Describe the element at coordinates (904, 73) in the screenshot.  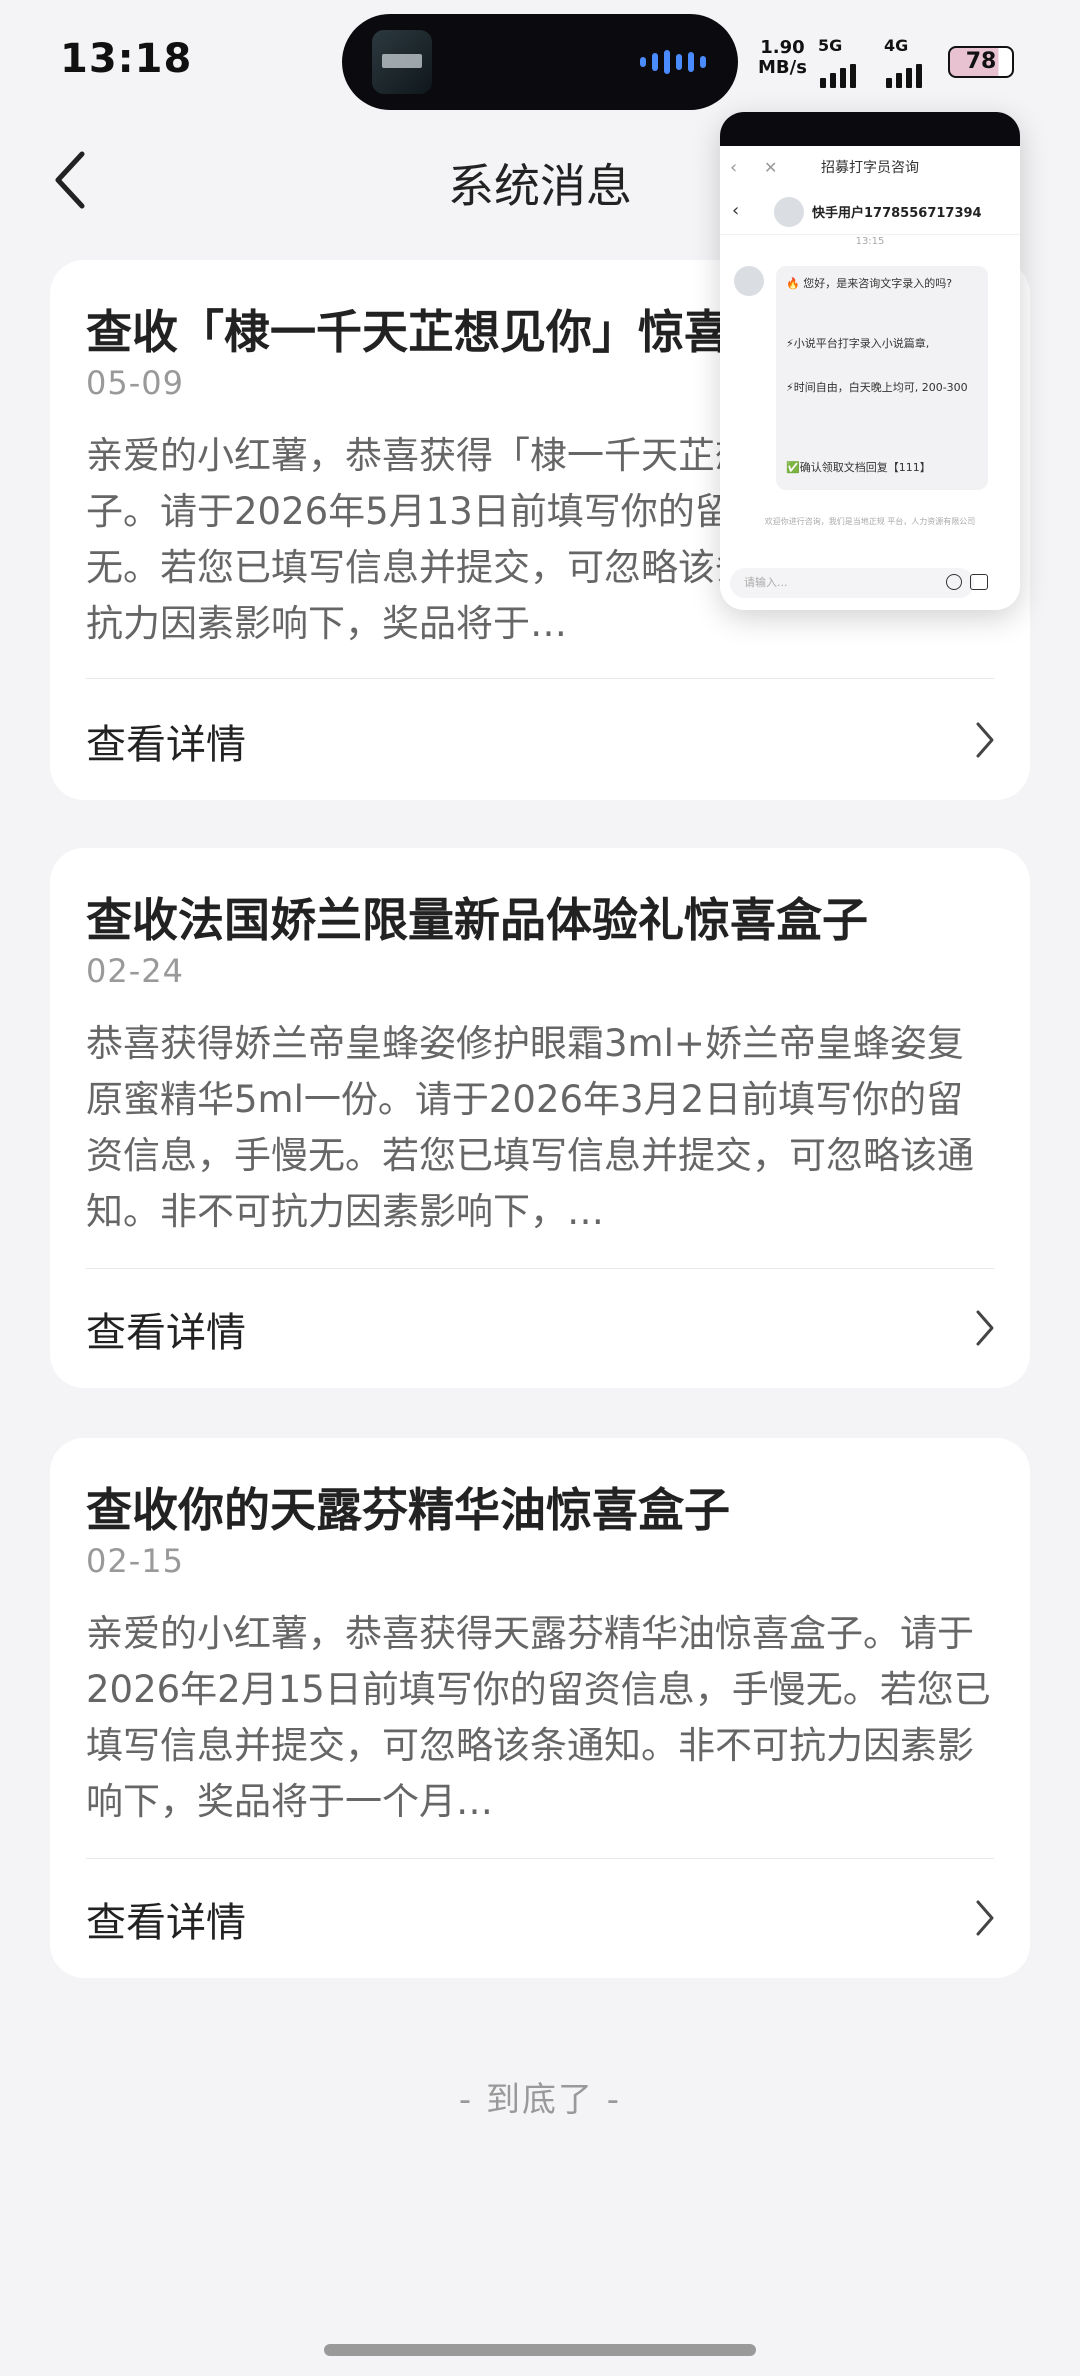
I see `signal-4g-icon` at that location.